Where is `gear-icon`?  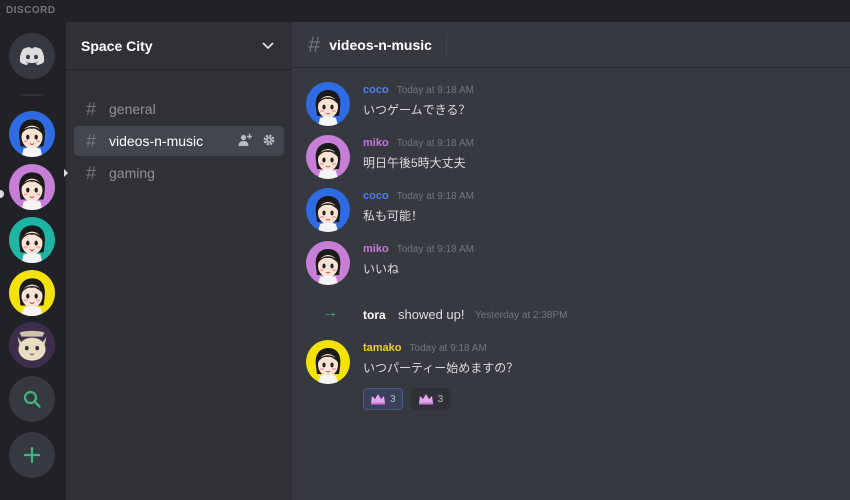
gear-icon is located at coordinates (269, 140).